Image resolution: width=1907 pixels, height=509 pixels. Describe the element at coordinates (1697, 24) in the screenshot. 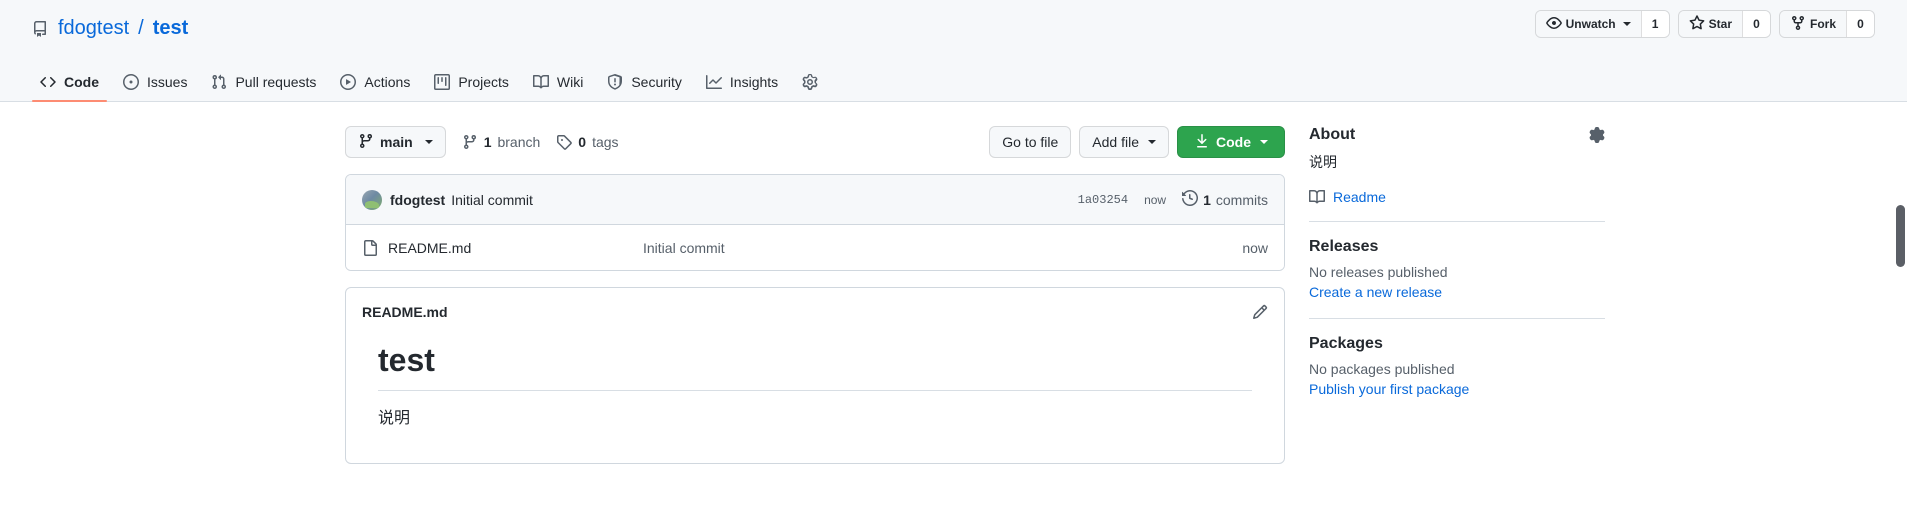

I see `star-icon` at that location.